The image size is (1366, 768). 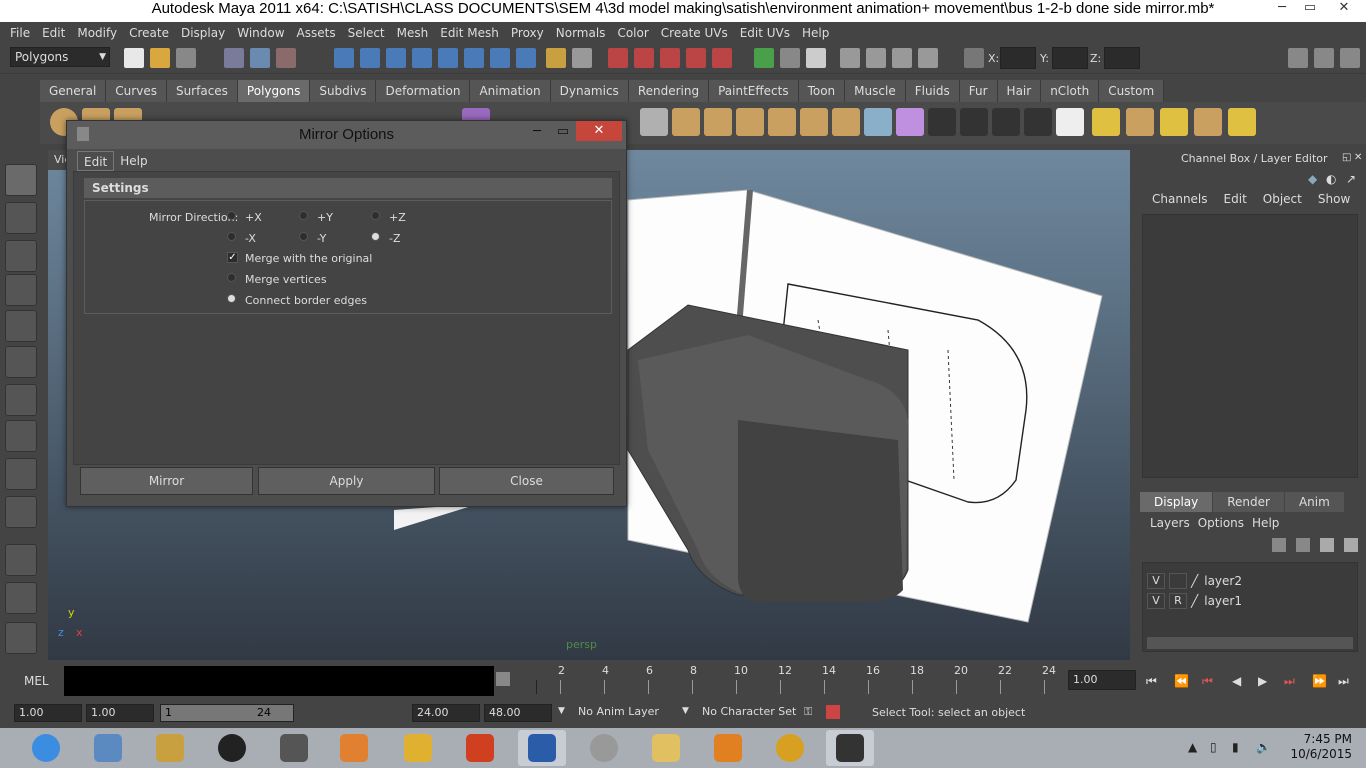 What do you see at coordinates (1151, 681) in the screenshot?
I see `go-to-start-icon: ⏮` at bounding box center [1151, 681].